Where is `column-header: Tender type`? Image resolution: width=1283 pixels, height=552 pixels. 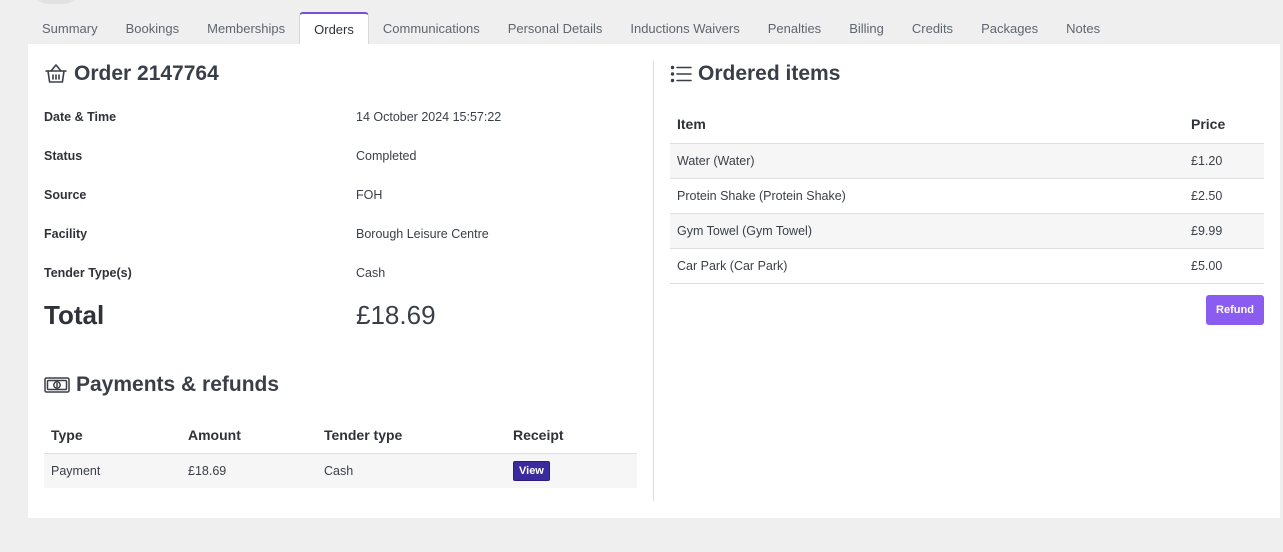
column-header: Tender type is located at coordinates (411, 435).